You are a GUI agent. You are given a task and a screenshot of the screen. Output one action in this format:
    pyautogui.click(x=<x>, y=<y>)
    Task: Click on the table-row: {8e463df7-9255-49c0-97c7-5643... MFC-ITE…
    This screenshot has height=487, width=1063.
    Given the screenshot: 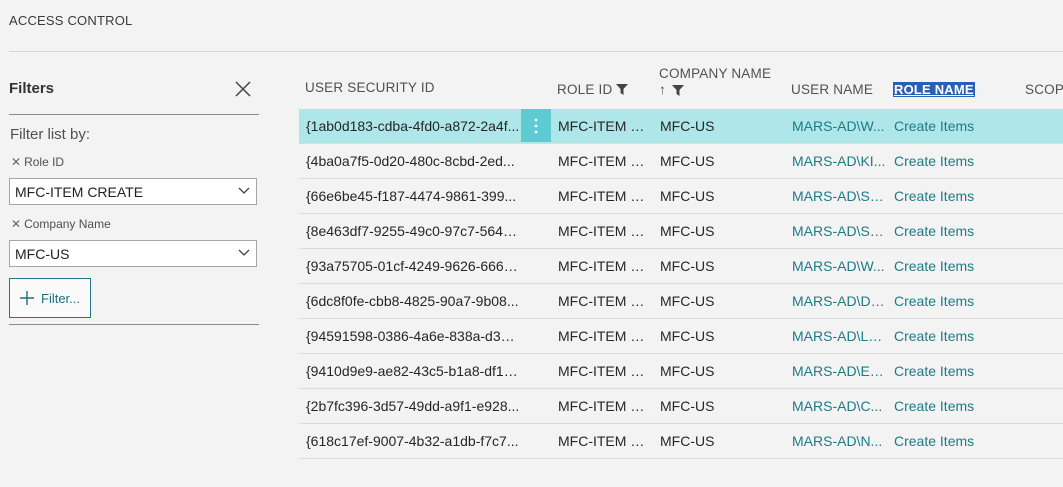 What is the action you would take?
    pyautogui.click(x=681, y=231)
    